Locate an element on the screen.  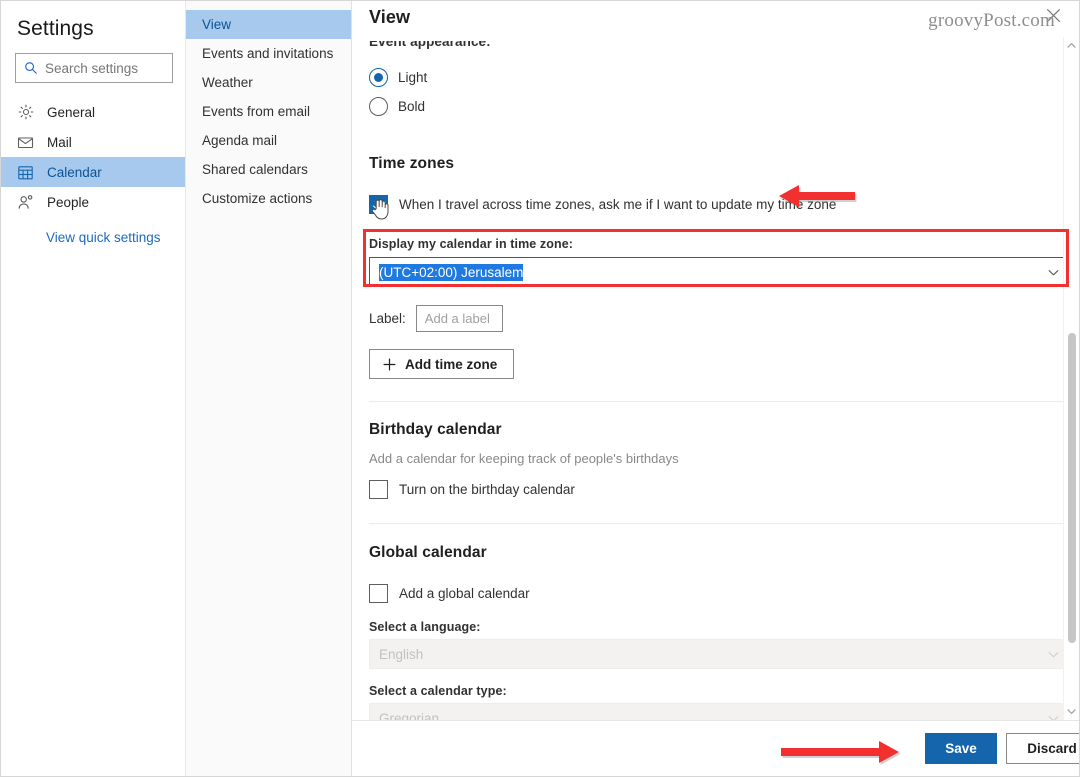
display-timezone-value: (UTC+02:00) Jerusalem is located at coordinates (451, 272).